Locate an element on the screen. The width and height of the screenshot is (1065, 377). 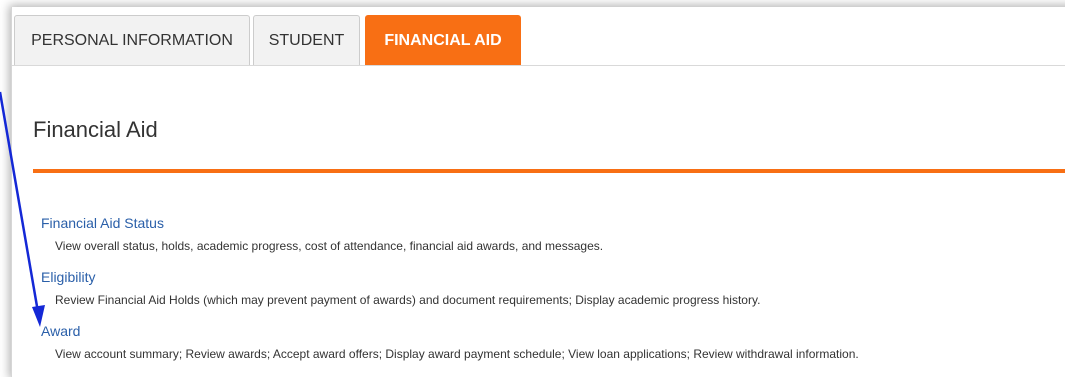
financial-aid-status-link: Financial Aid Status is located at coordinates (102, 223).